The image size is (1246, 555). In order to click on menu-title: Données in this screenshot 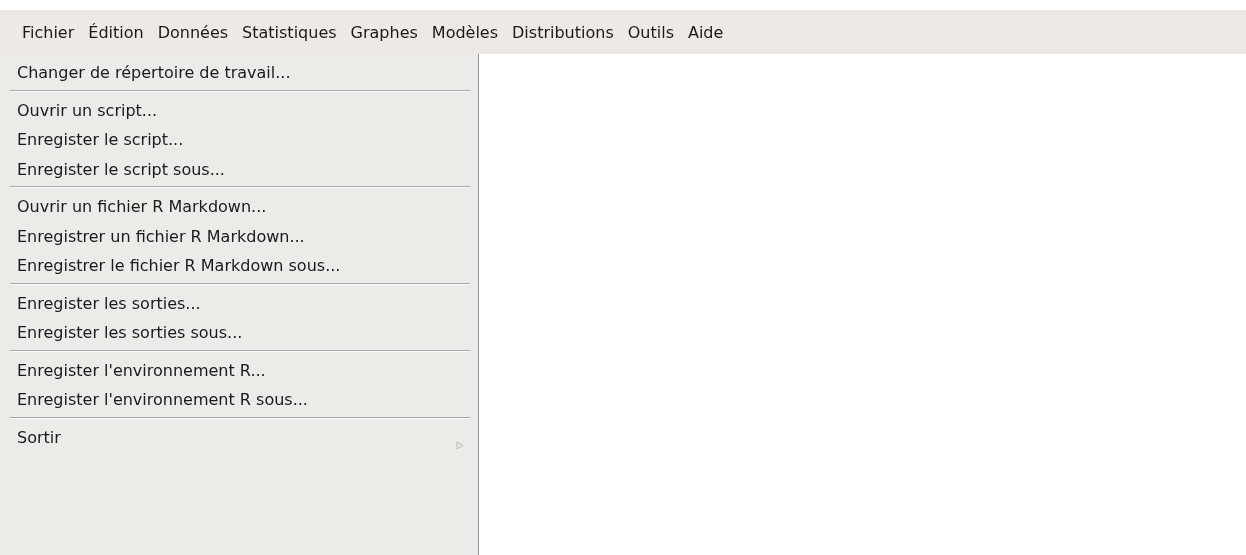, I will do `click(193, 32)`.